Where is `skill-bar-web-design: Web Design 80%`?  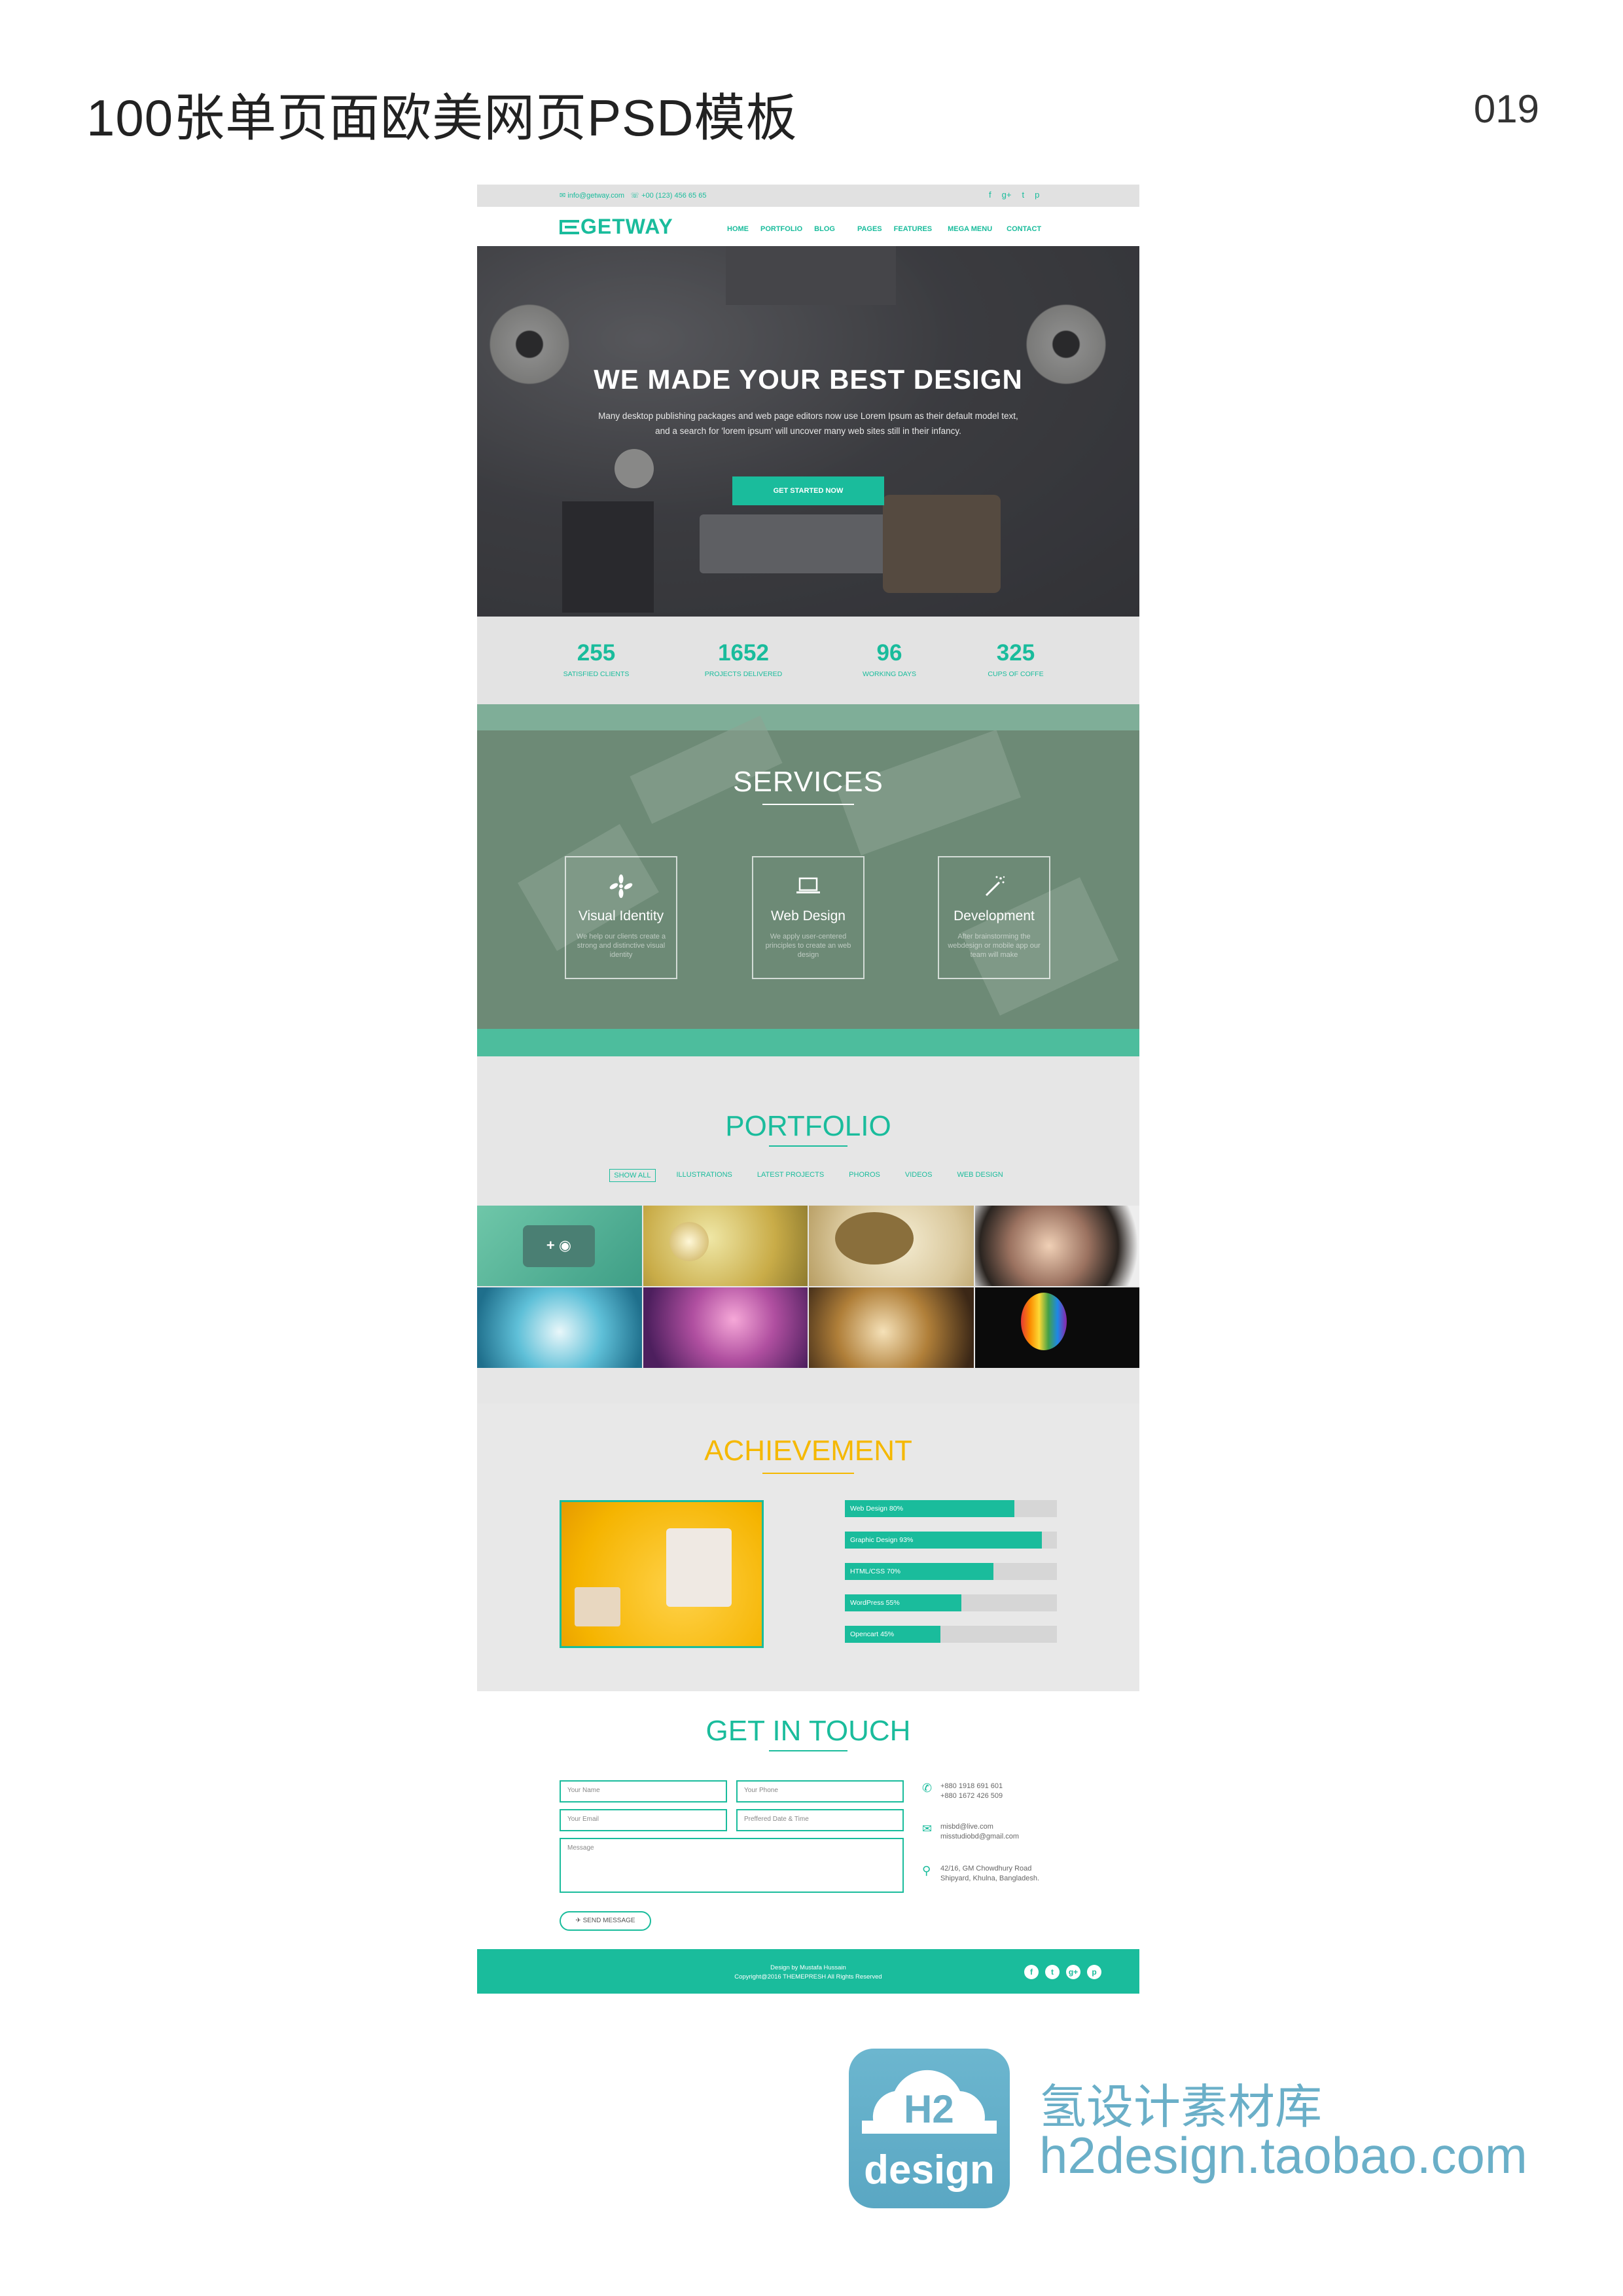 skill-bar-web-design: Web Design 80% is located at coordinates (951, 1508).